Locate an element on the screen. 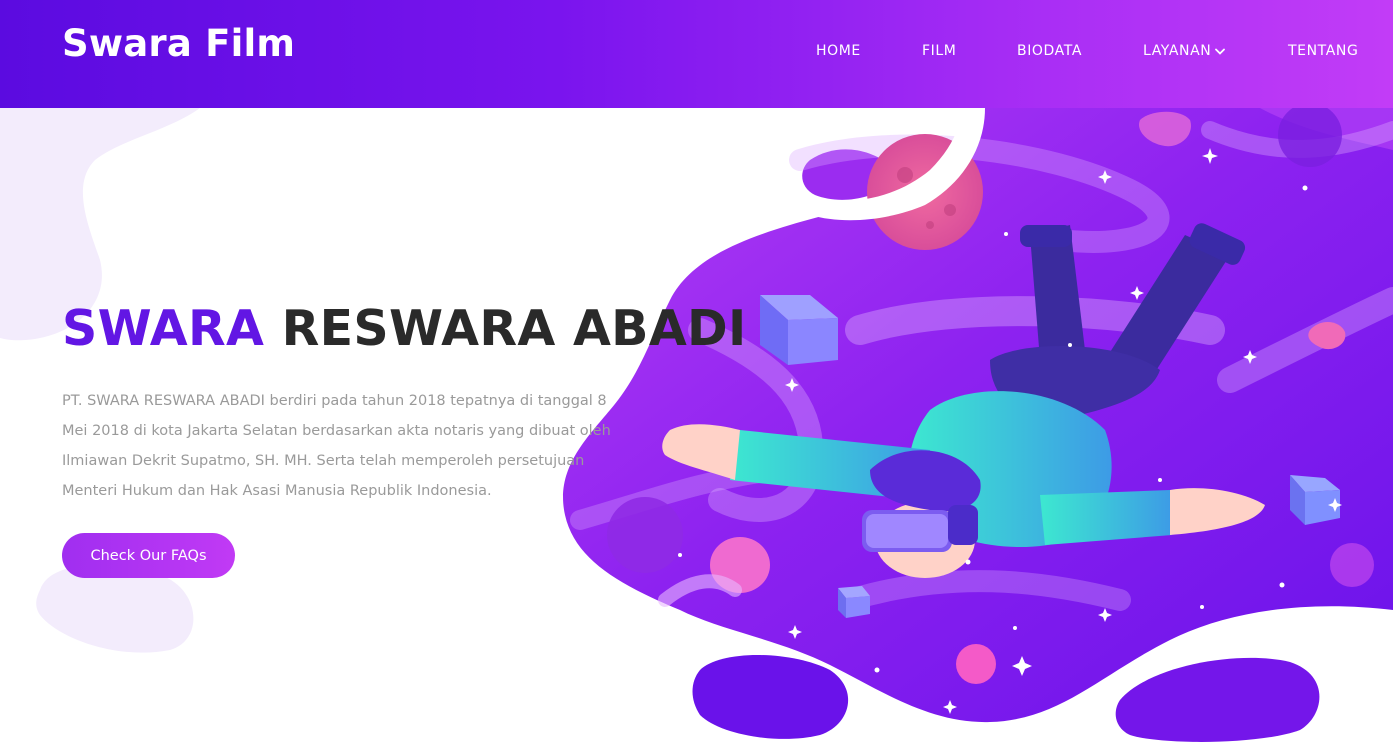 The width and height of the screenshot is (1393, 750). main-nav: HOME FILM BIODATA LAYANAN TENTANG is located at coordinates (696, 53).